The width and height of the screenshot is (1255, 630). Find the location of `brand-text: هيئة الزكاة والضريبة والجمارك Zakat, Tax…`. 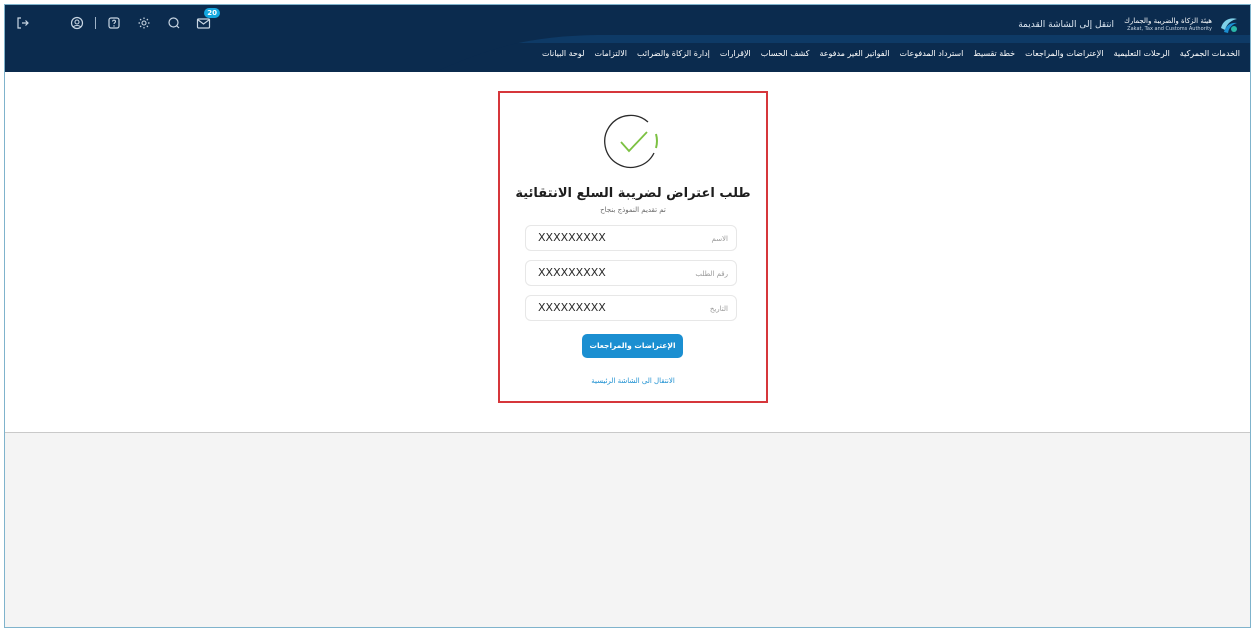

brand-text: هيئة الزكاة والضريبة والجمارك Zakat, Tax… is located at coordinates (1168, 25).